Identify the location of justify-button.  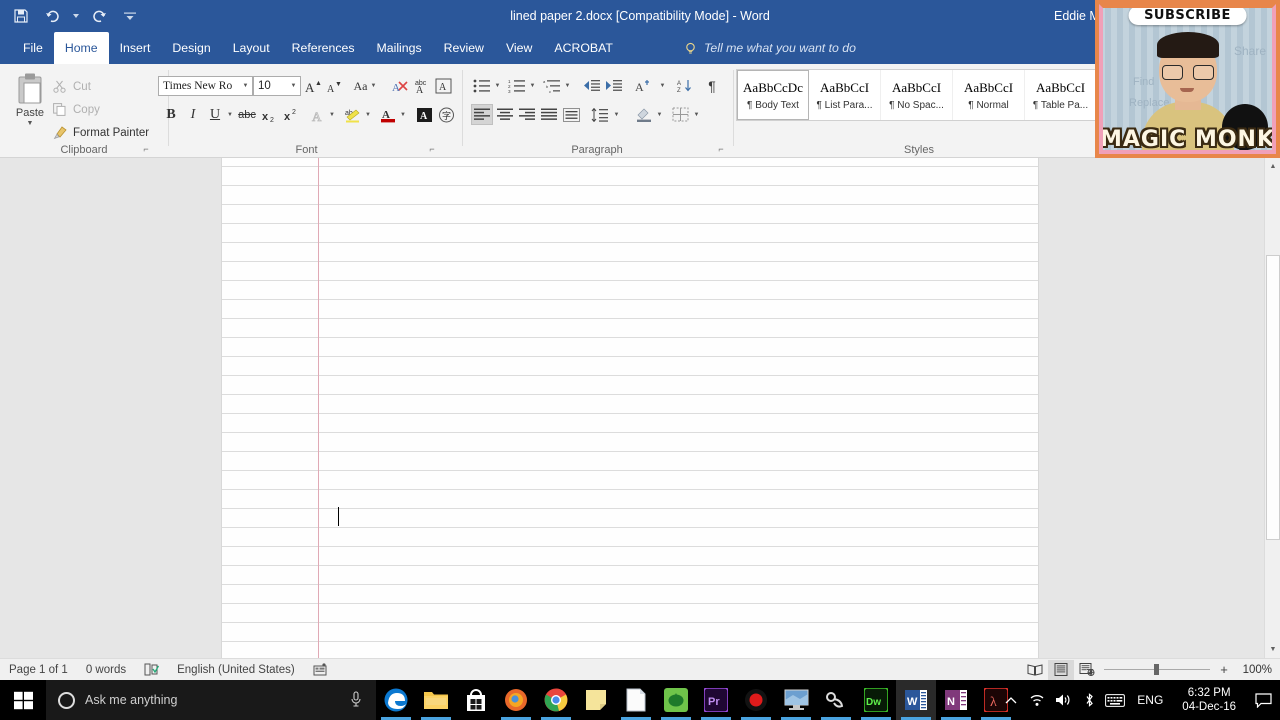
(549, 114).